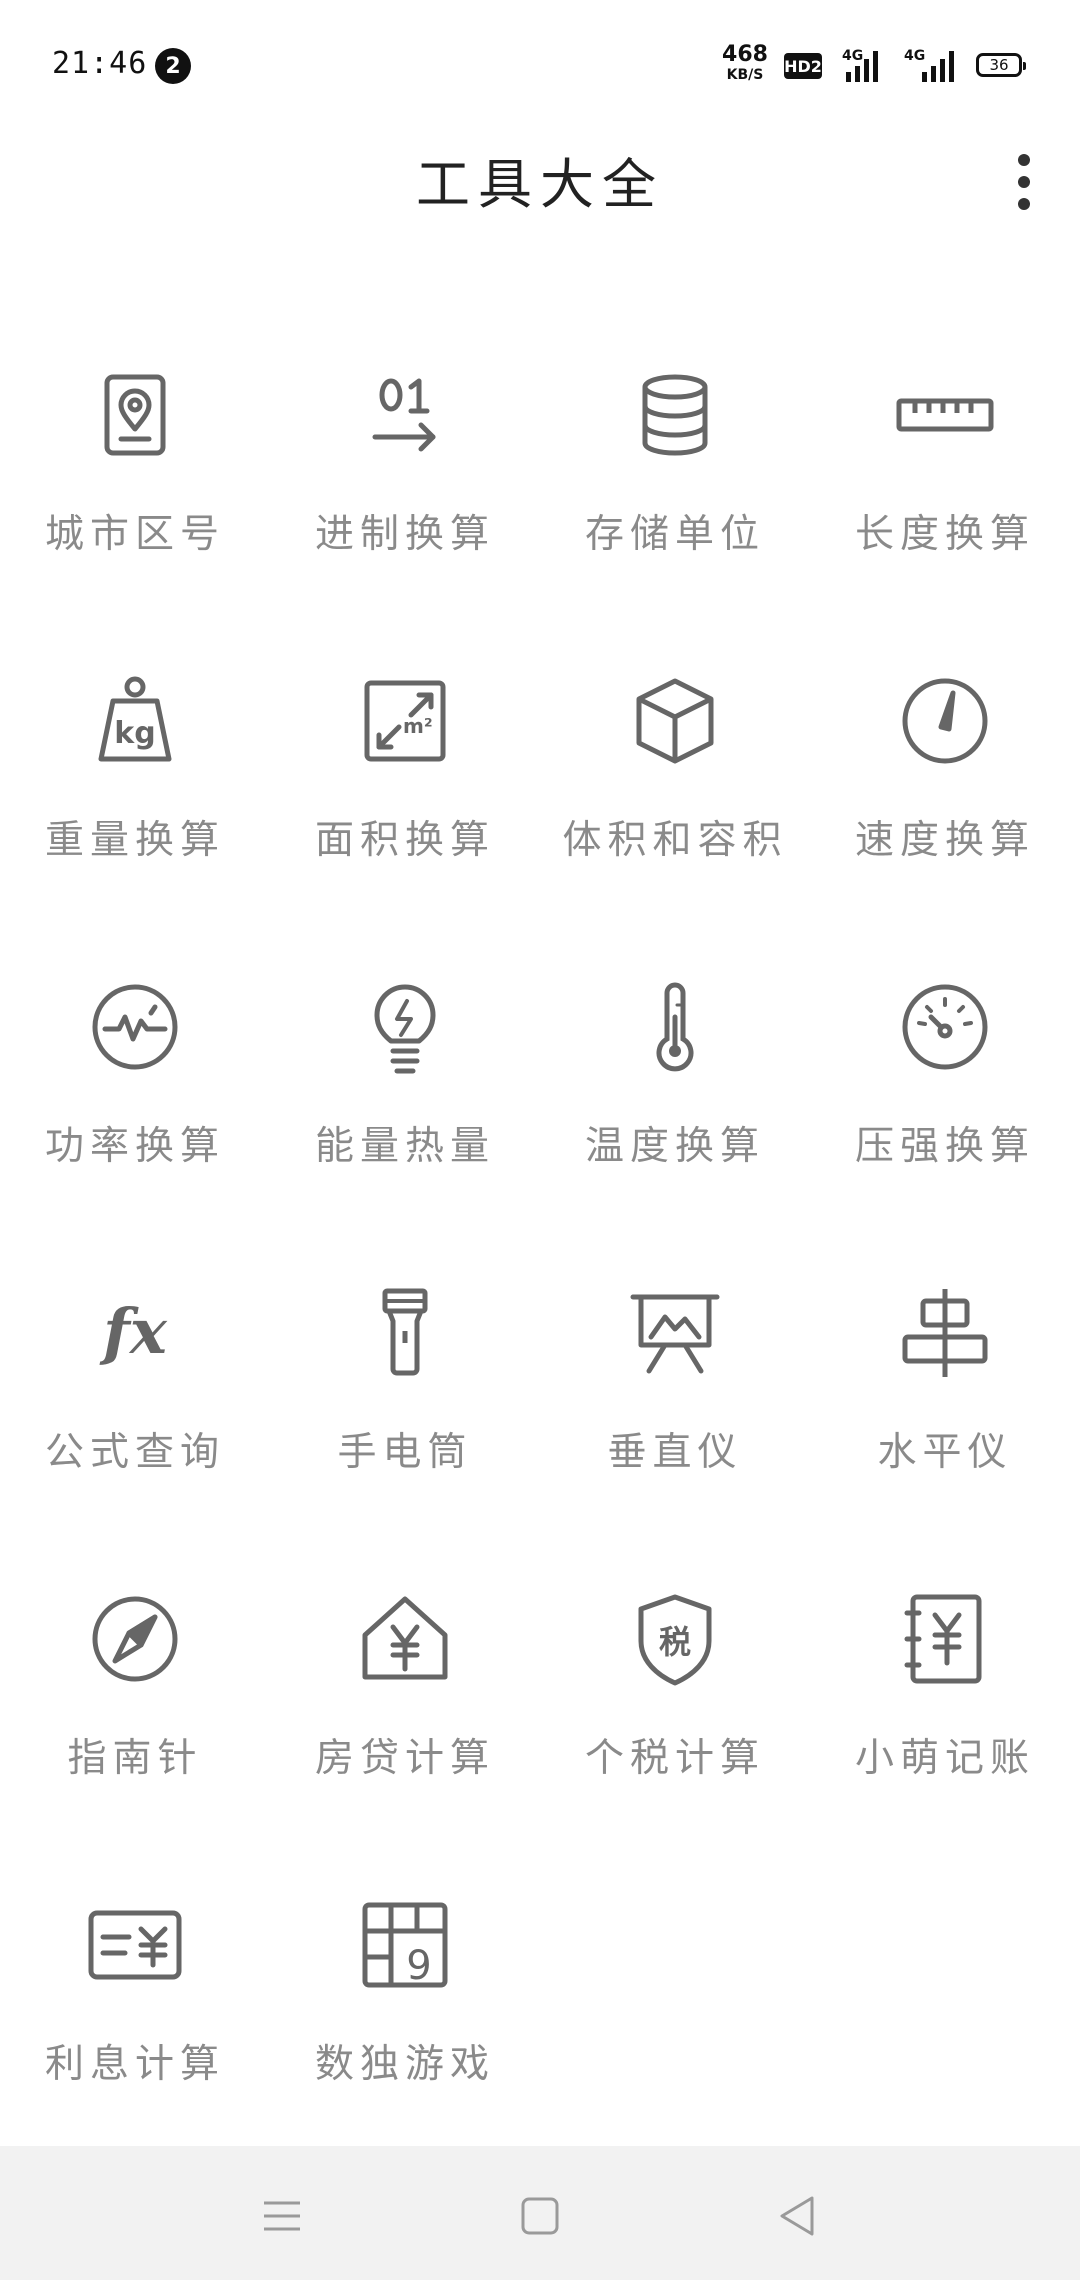 The height and width of the screenshot is (2280, 1080). Describe the element at coordinates (135, 415) in the screenshot. I see `map-pin-card-icon` at that location.